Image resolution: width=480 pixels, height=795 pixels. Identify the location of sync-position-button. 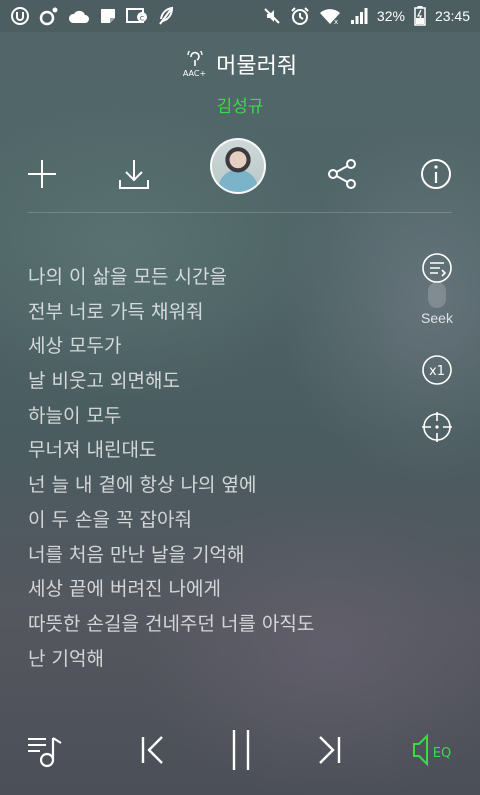
(437, 427).